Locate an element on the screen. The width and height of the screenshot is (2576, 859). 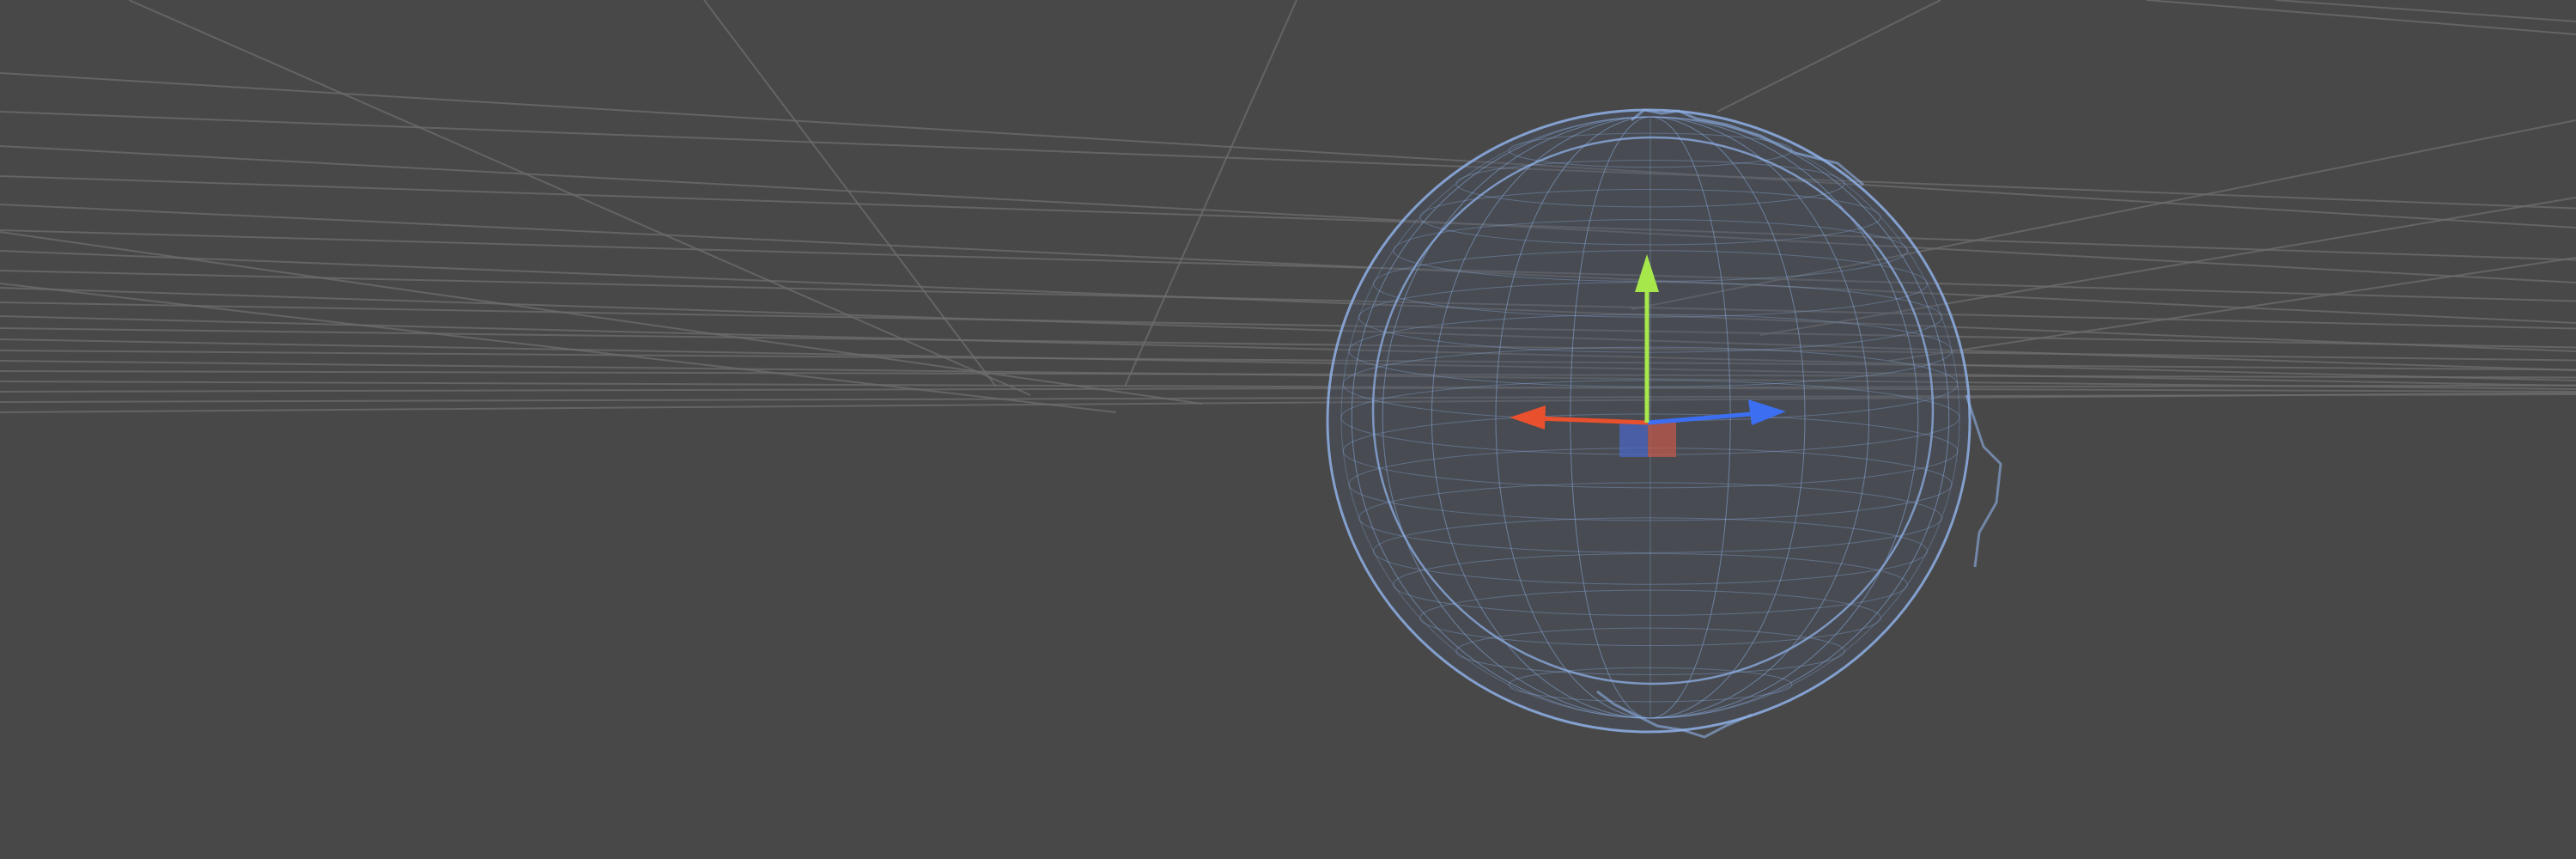
yz-plane-handle is located at coordinates (1662, 439).